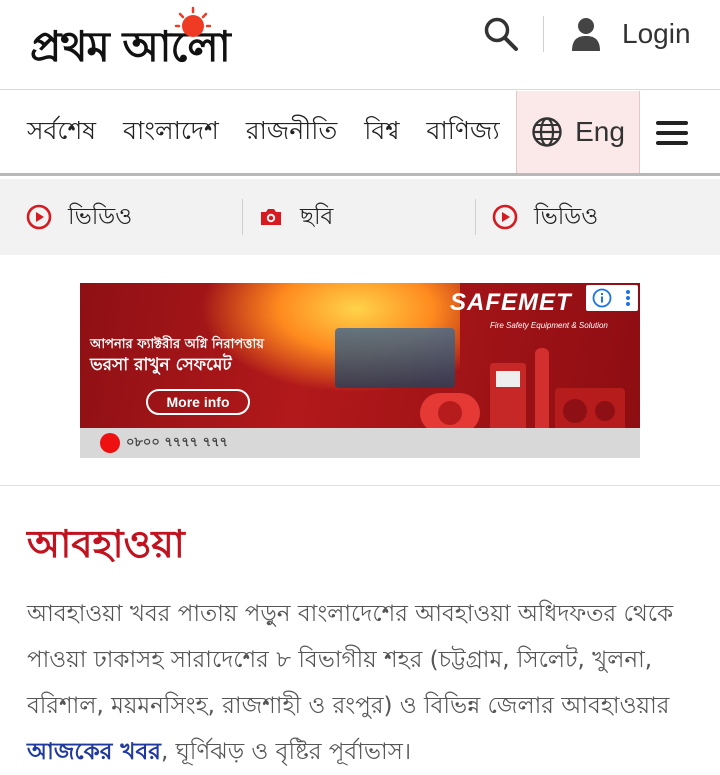  I want to click on ad-footer: ০৮০০ ৭৭৭৭ ৭৭৭, so click(360, 443).